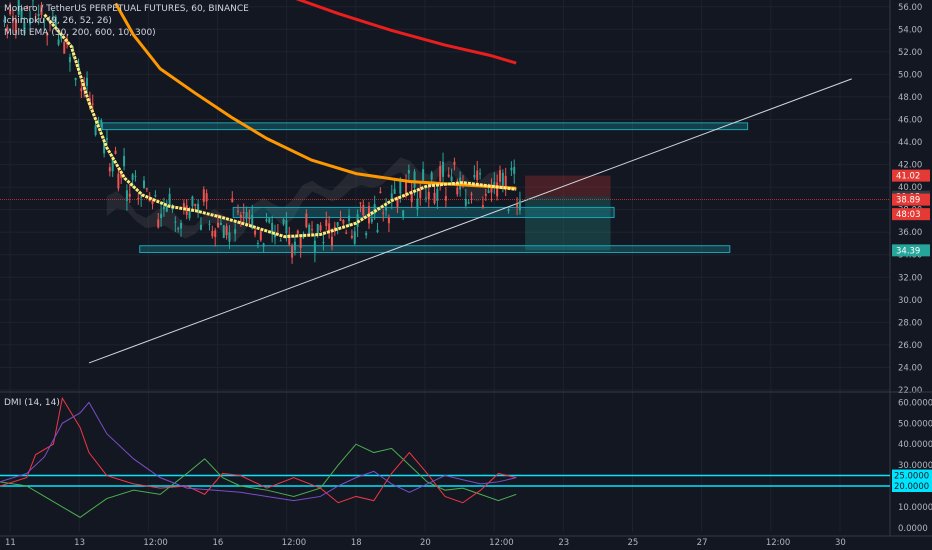 This screenshot has height=550, width=932. What do you see at coordinates (910, 233) in the screenshot?
I see `y-tick-label: 36.00` at bounding box center [910, 233].